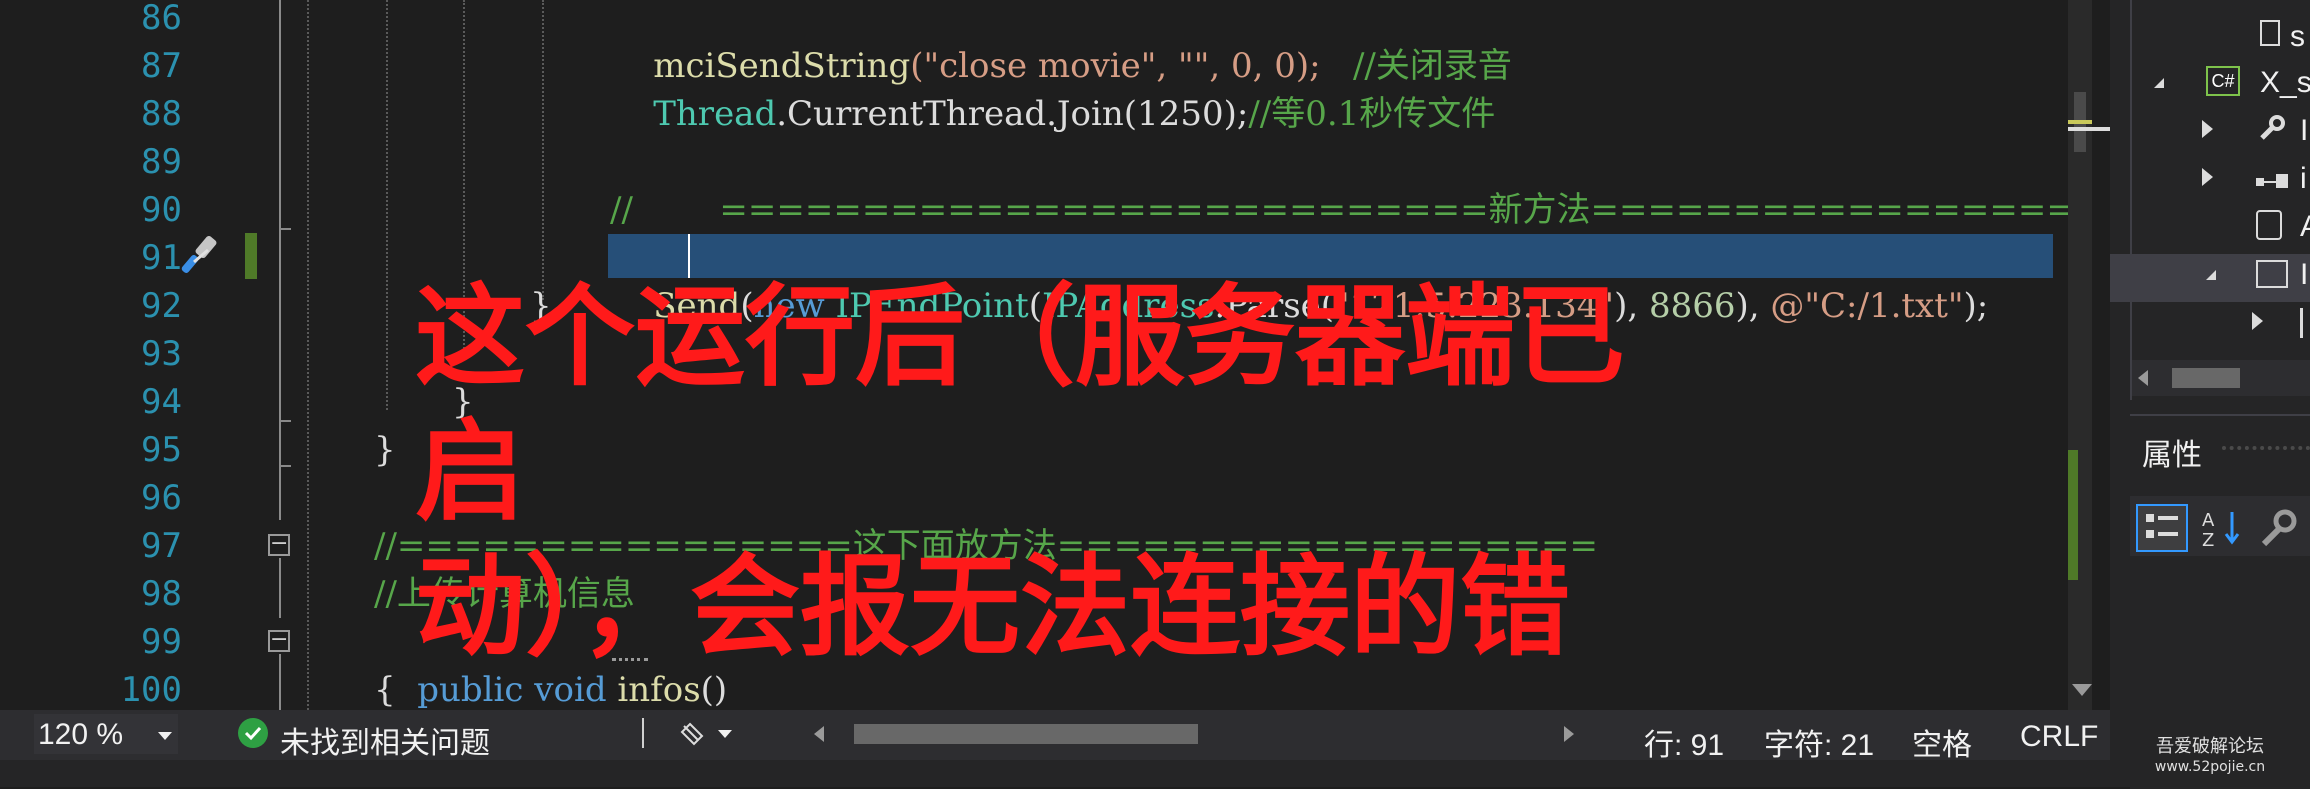  I want to click on broom-icon, so click(692, 733).